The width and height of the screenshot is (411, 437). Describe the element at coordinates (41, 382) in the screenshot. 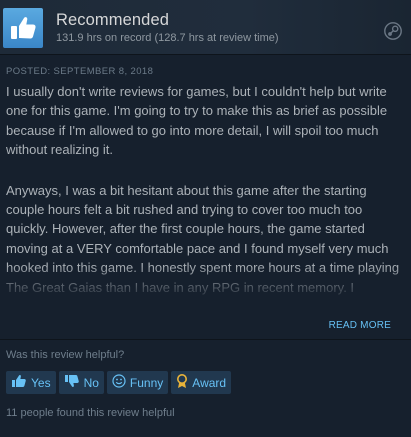

I see `vote-yes-label: Yes` at that location.